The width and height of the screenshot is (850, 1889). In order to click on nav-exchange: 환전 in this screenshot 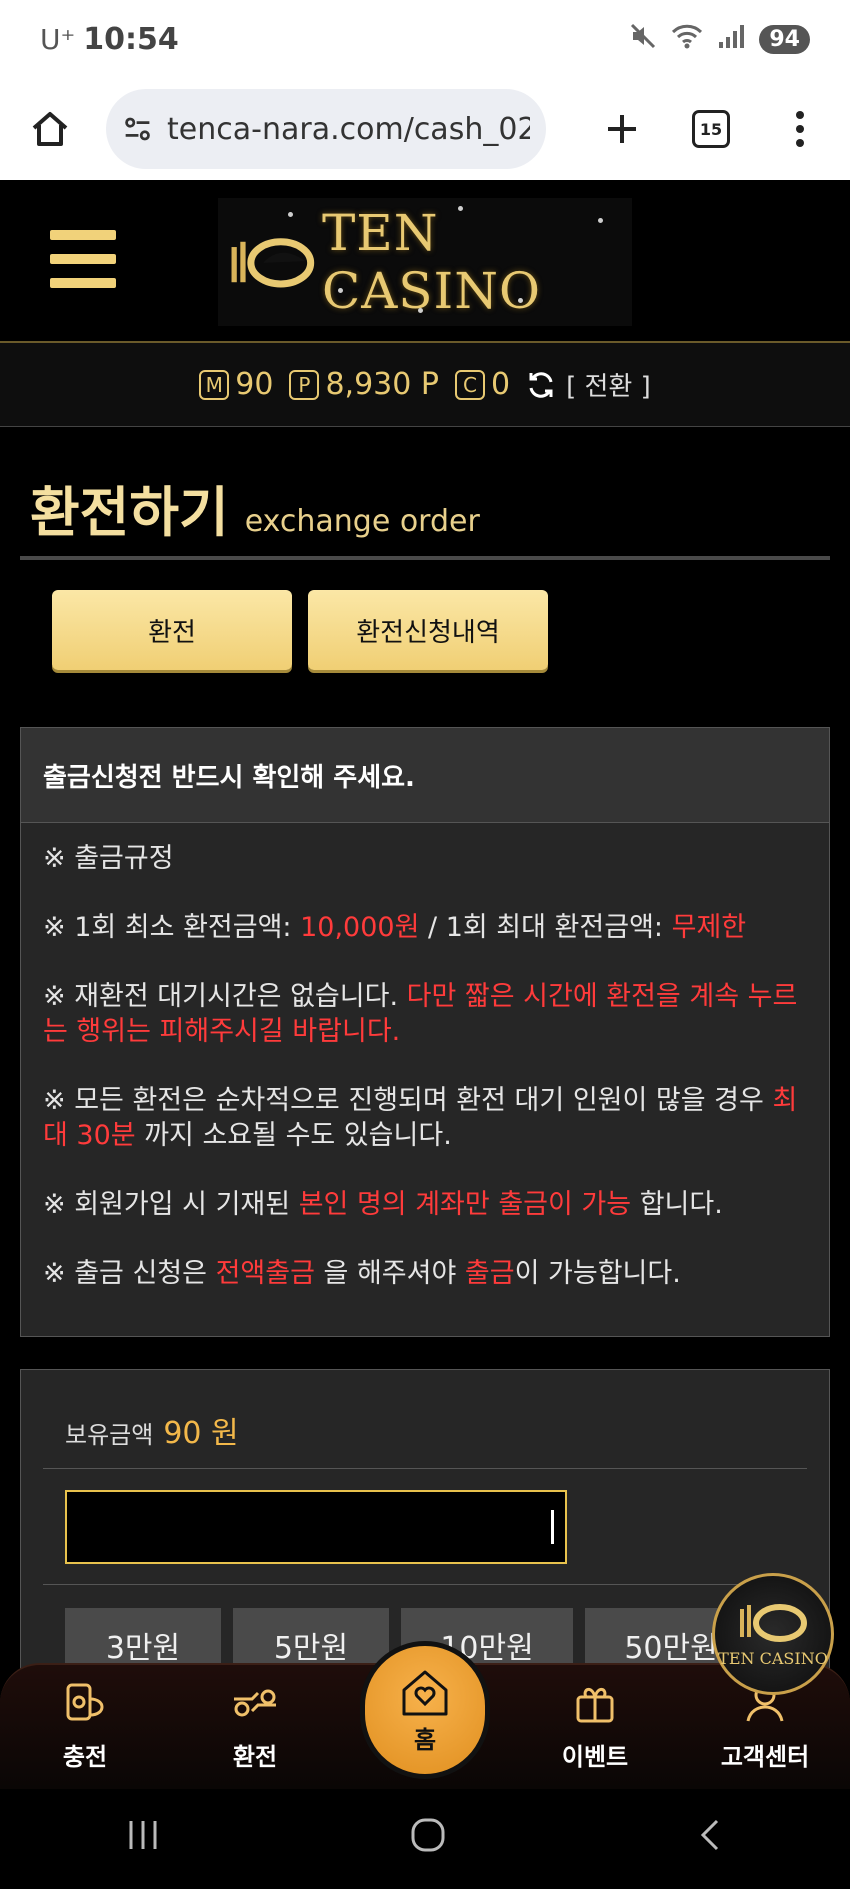, I will do `click(255, 1724)`.